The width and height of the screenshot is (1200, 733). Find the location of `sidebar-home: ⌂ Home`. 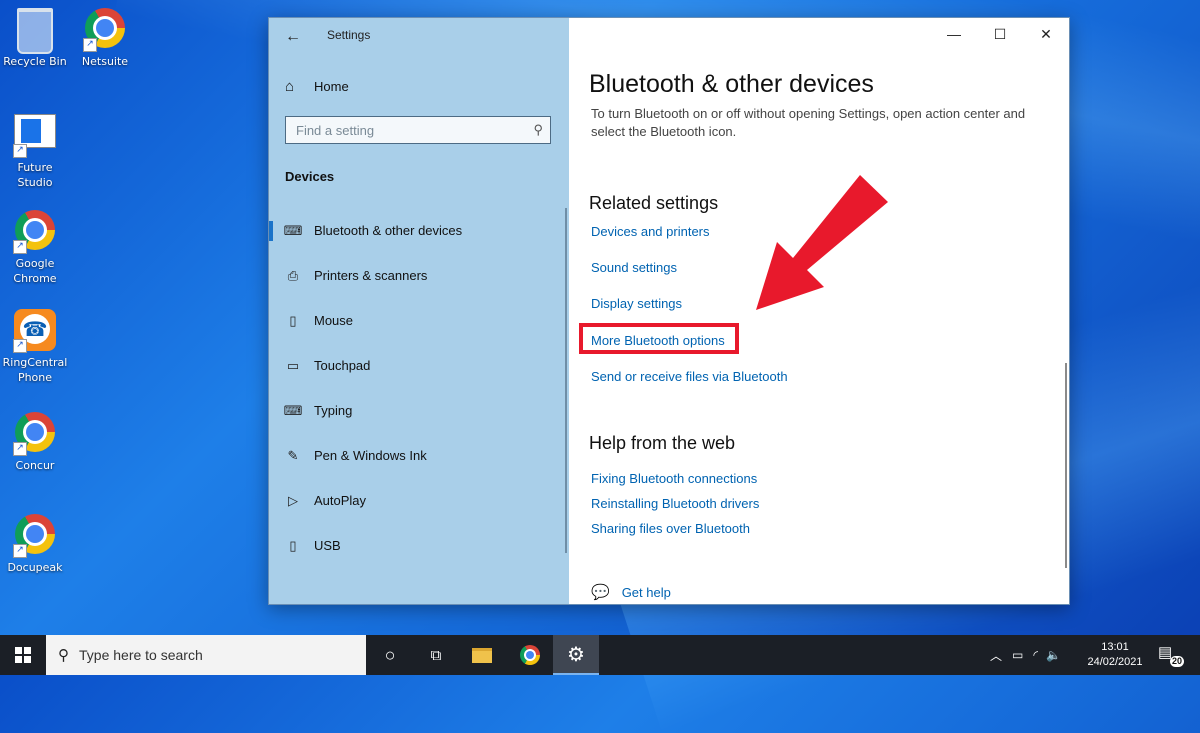

sidebar-home: ⌂ Home is located at coordinates (317, 86).